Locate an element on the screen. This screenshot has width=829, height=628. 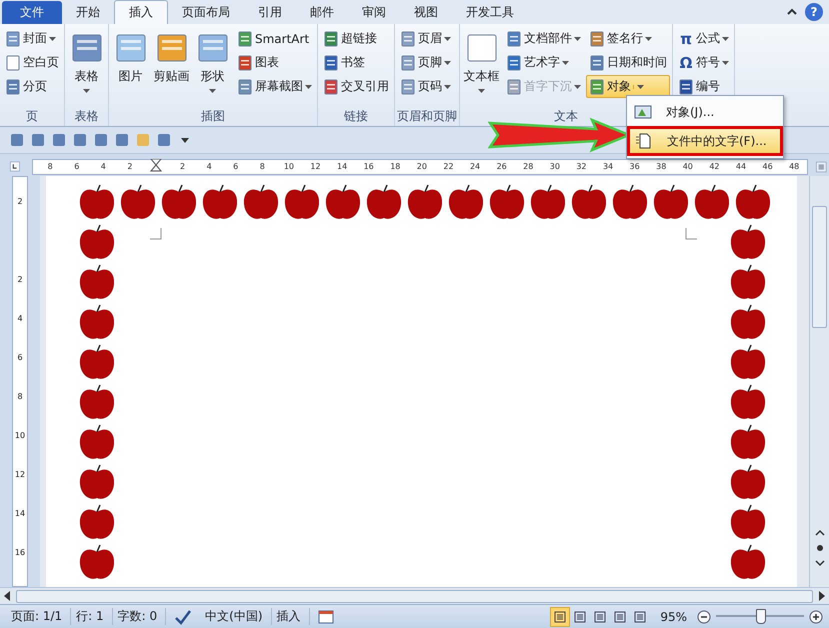
ribbon-button: 空白页 is located at coordinates (32, 62).